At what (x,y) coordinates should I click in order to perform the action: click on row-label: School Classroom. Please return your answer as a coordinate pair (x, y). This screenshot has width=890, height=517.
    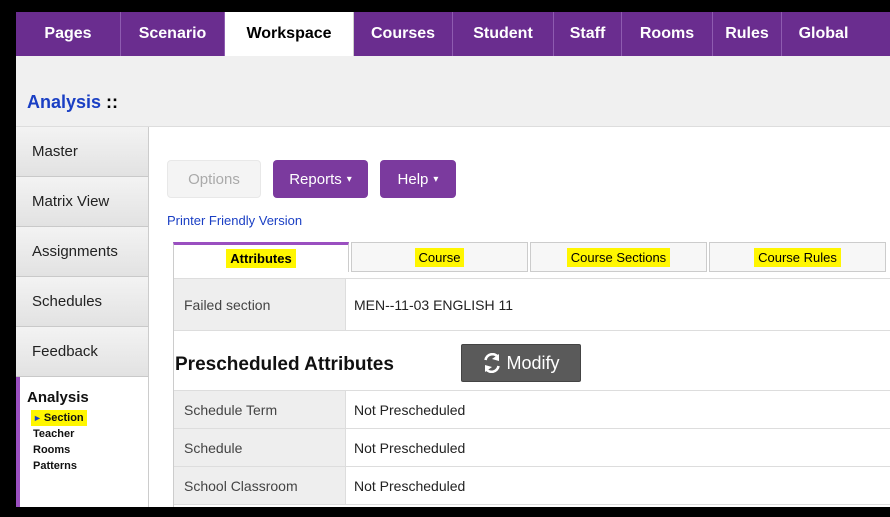
    Looking at the image, I should click on (260, 485).